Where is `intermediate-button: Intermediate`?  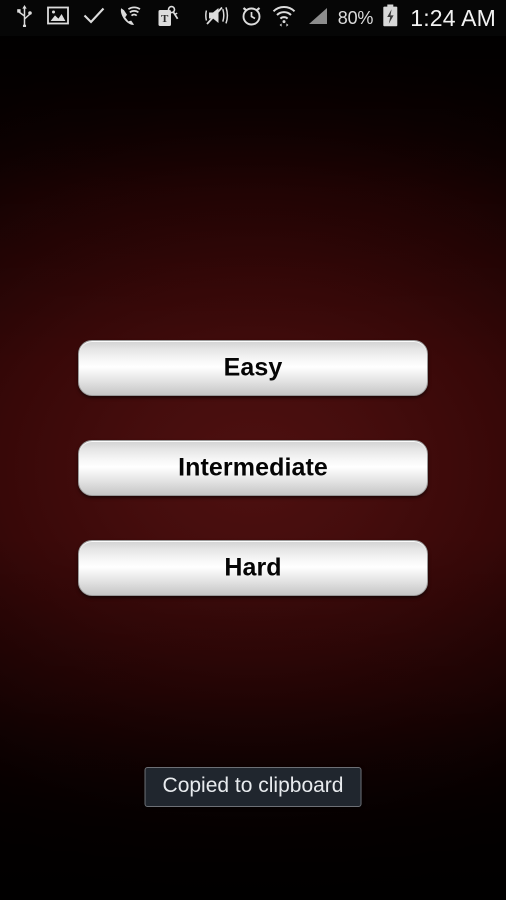 intermediate-button: Intermediate is located at coordinates (253, 468).